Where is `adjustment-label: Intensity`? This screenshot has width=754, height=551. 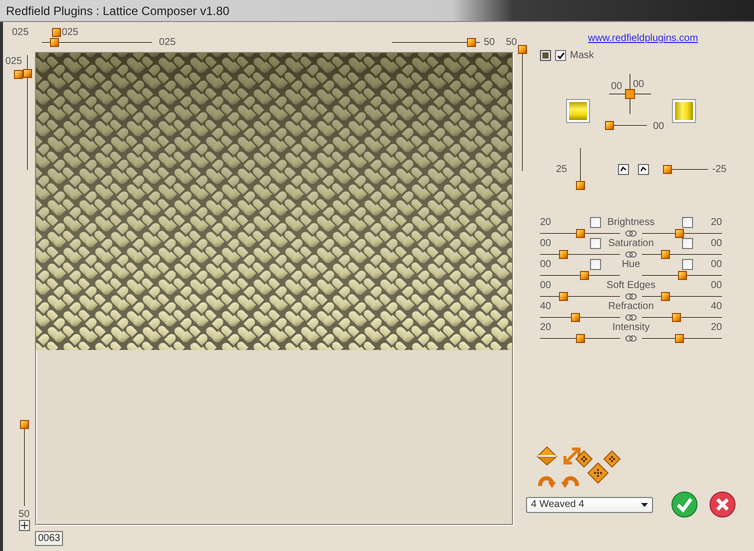 adjustment-label: Intensity is located at coordinates (631, 327).